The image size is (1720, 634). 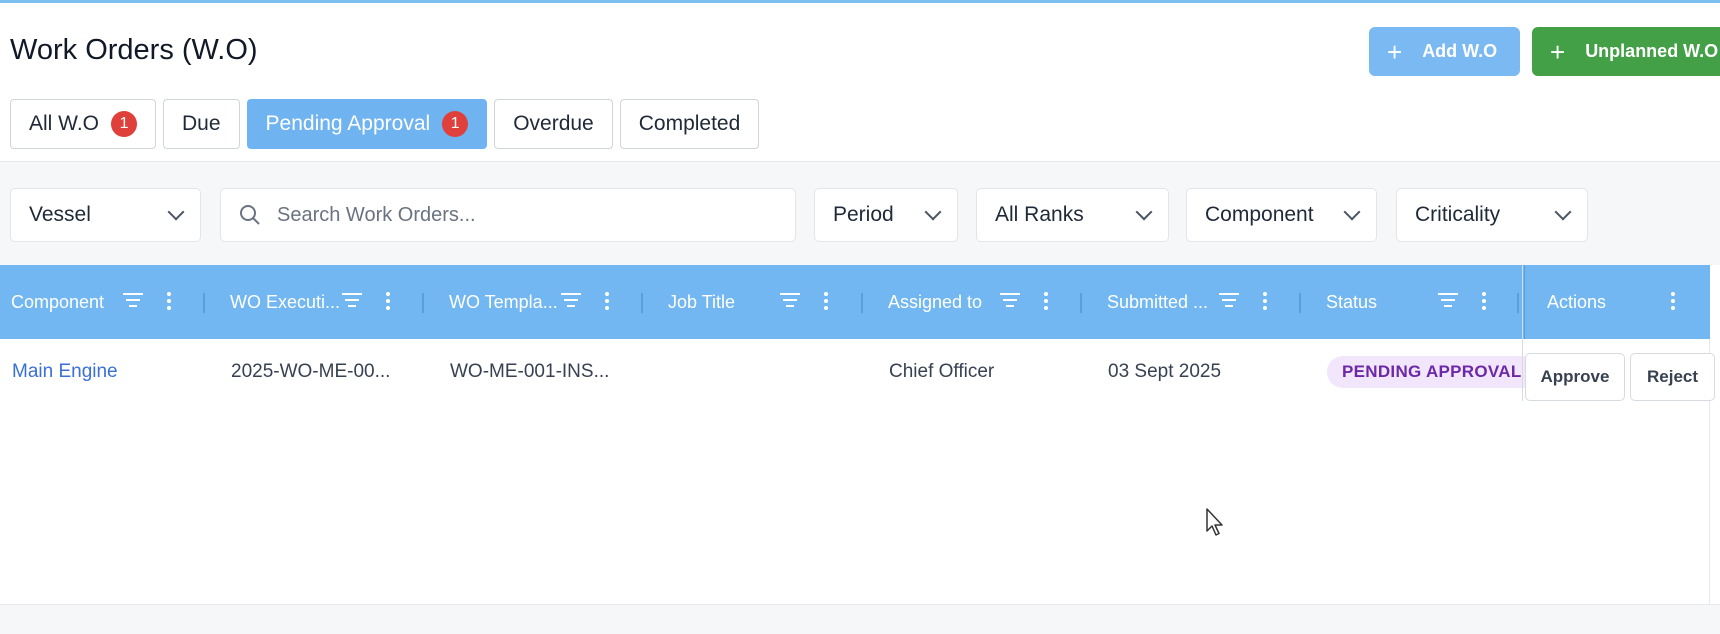 What do you see at coordinates (1214, 522) in the screenshot?
I see `mouse-cursor-icon` at bounding box center [1214, 522].